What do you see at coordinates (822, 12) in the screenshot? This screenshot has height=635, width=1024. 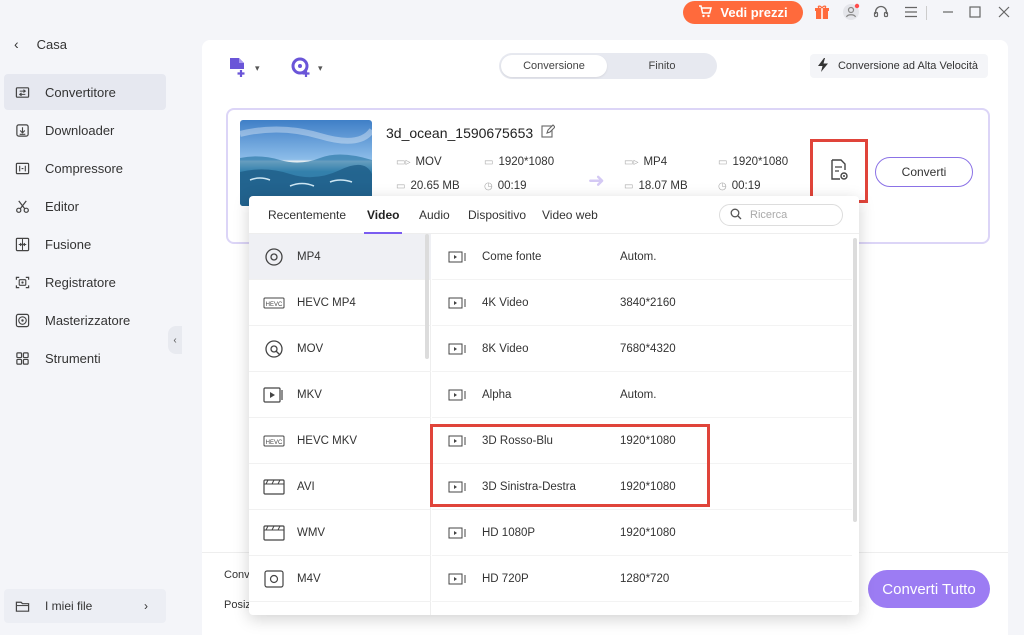 I see `gift-icon` at bounding box center [822, 12].